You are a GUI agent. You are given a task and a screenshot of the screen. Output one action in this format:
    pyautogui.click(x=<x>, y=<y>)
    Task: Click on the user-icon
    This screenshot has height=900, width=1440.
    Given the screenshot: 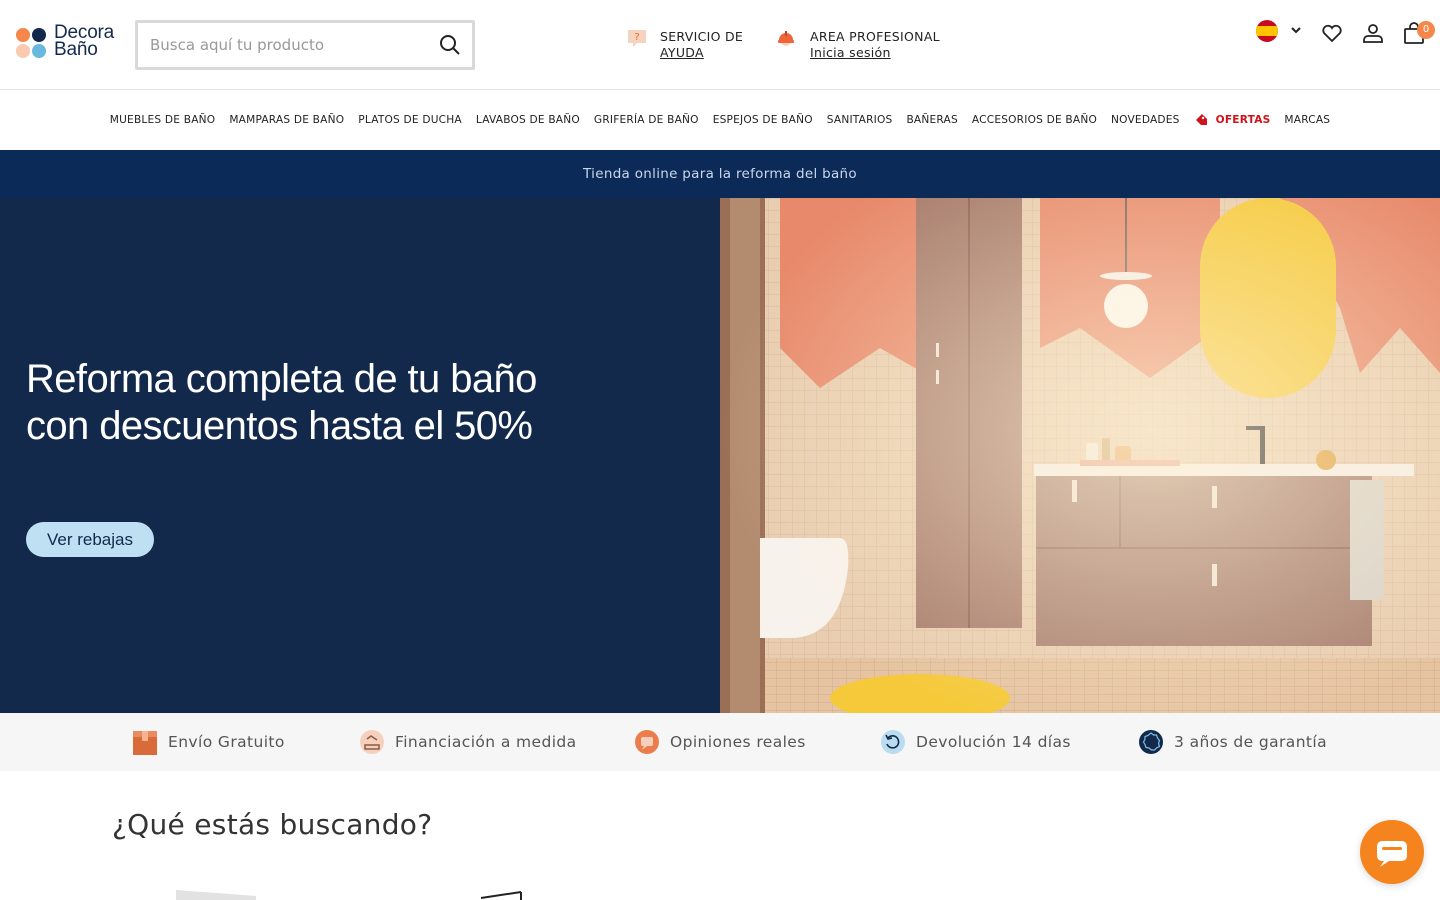 What is the action you would take?
    pyautogui.click(x=1373, y=33)
    